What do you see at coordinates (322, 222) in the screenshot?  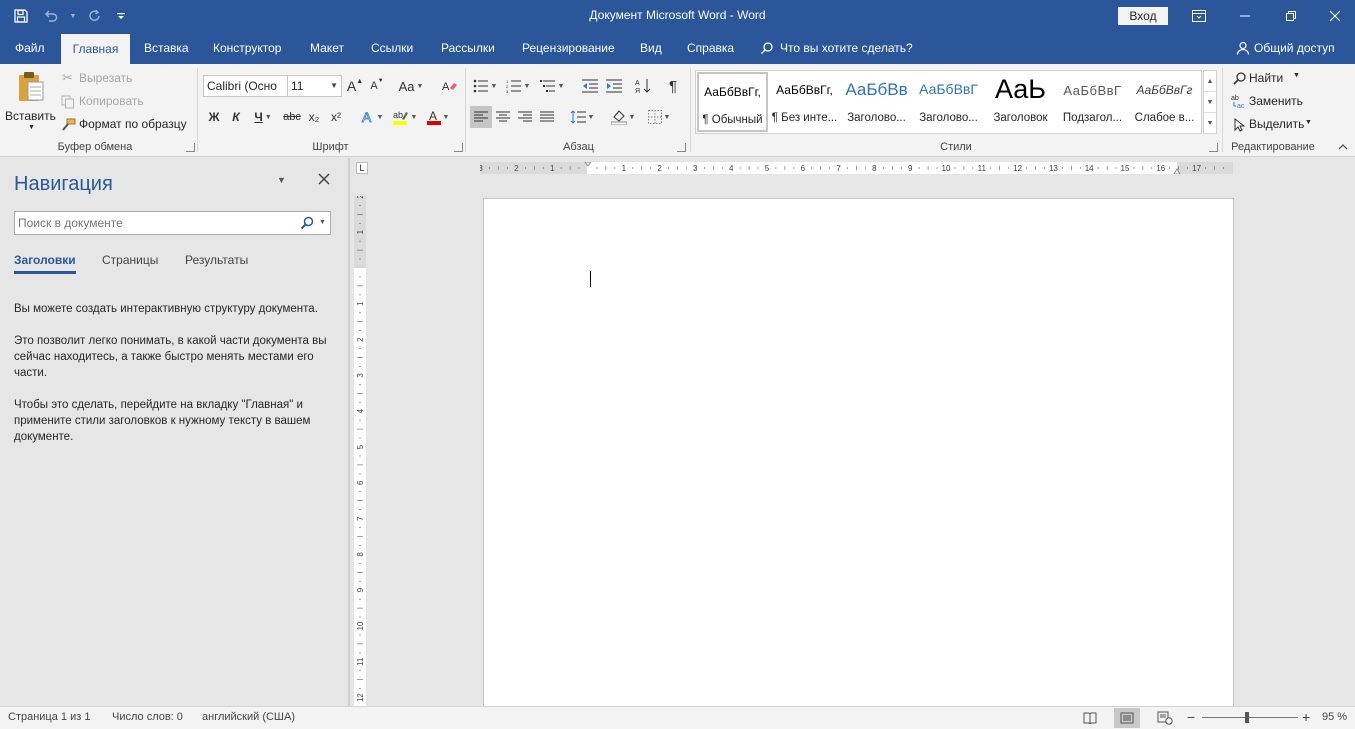 I see `search-dropdown-icon: ▼` at bounding box center [322, 222].